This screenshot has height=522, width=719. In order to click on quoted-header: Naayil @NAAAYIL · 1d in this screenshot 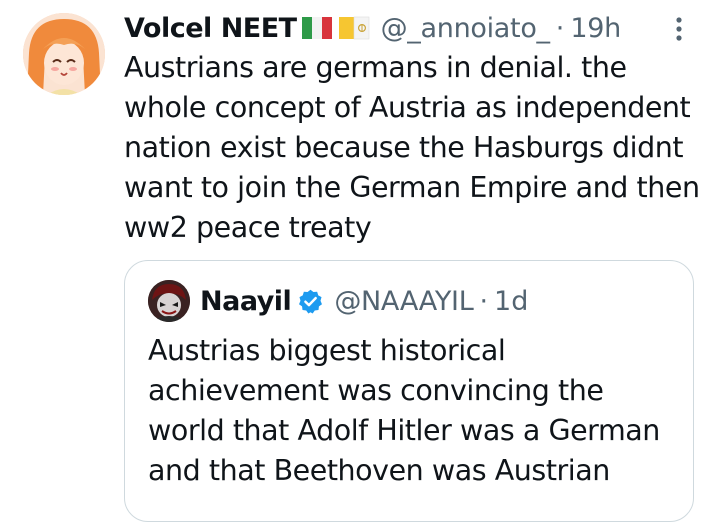, I will do `click(364, 301)`.